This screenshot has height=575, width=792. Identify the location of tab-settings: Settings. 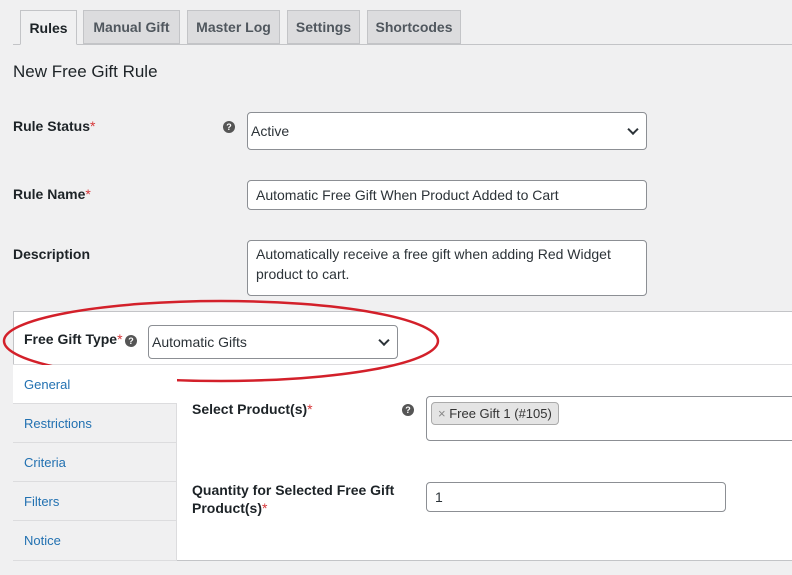
(323, 27).